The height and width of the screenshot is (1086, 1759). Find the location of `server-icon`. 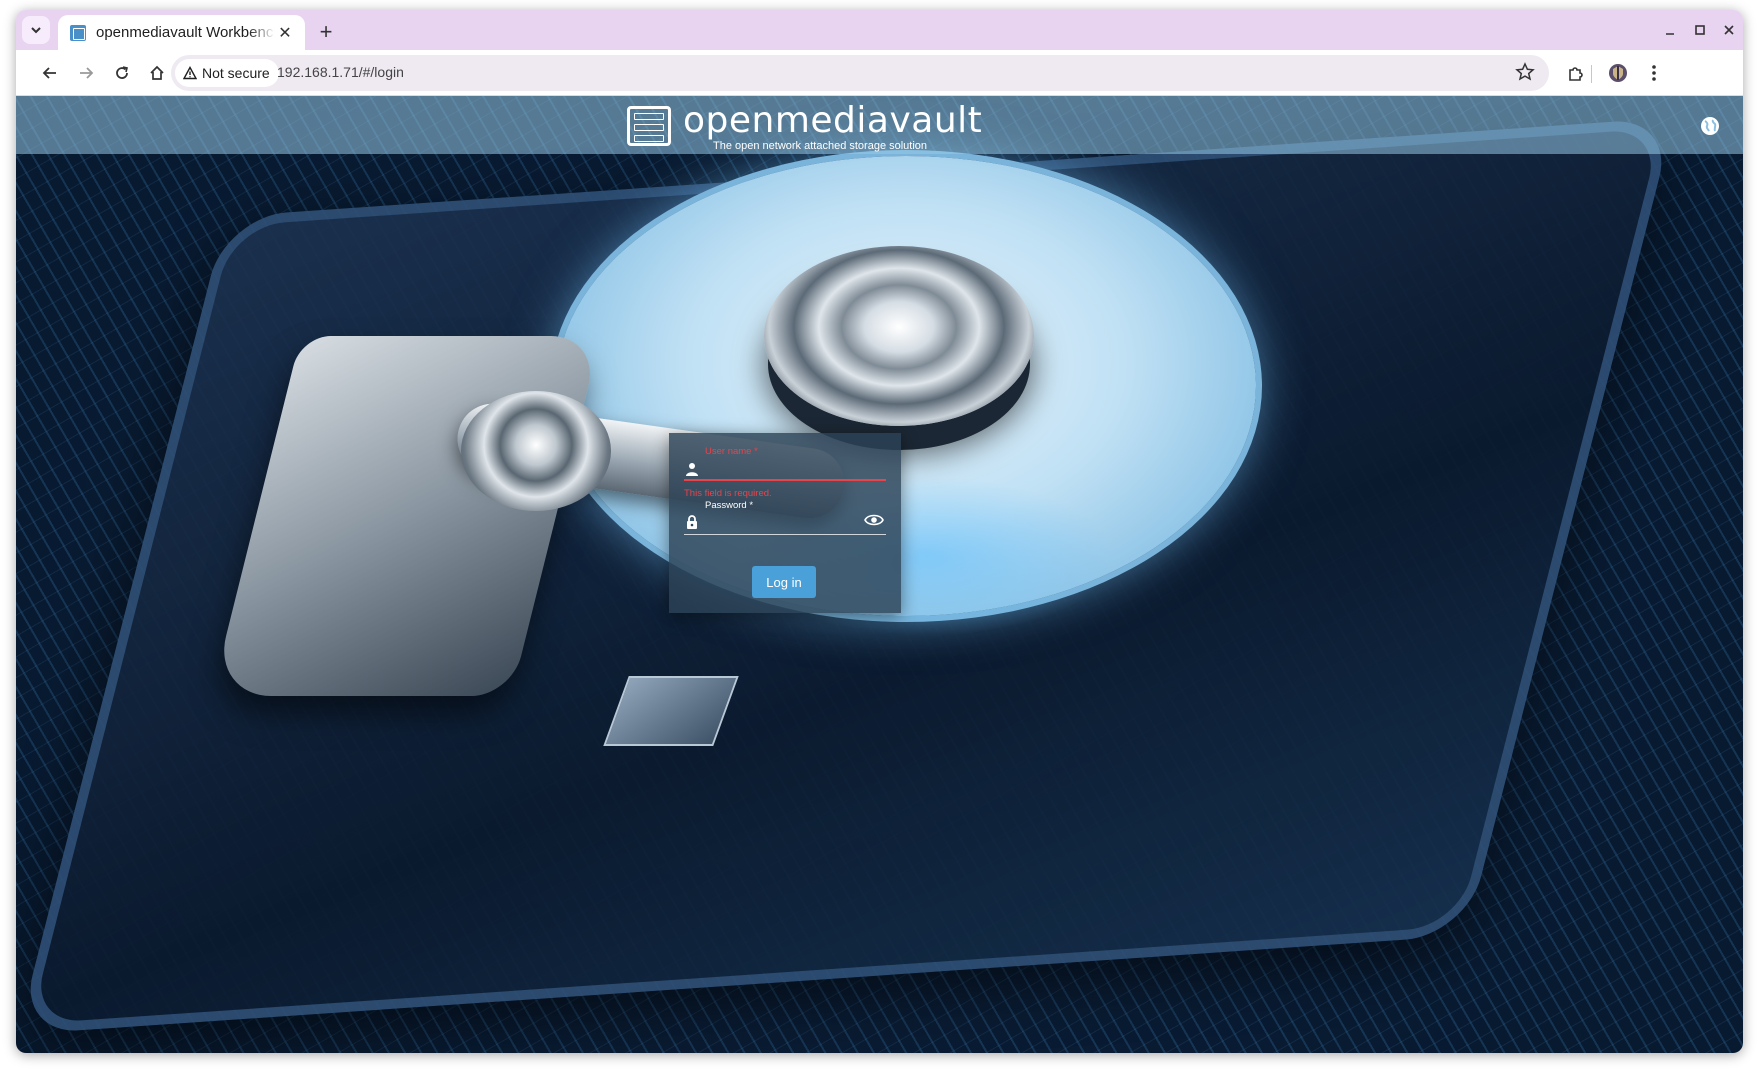

server-icon is located at coordinates (649, 126).